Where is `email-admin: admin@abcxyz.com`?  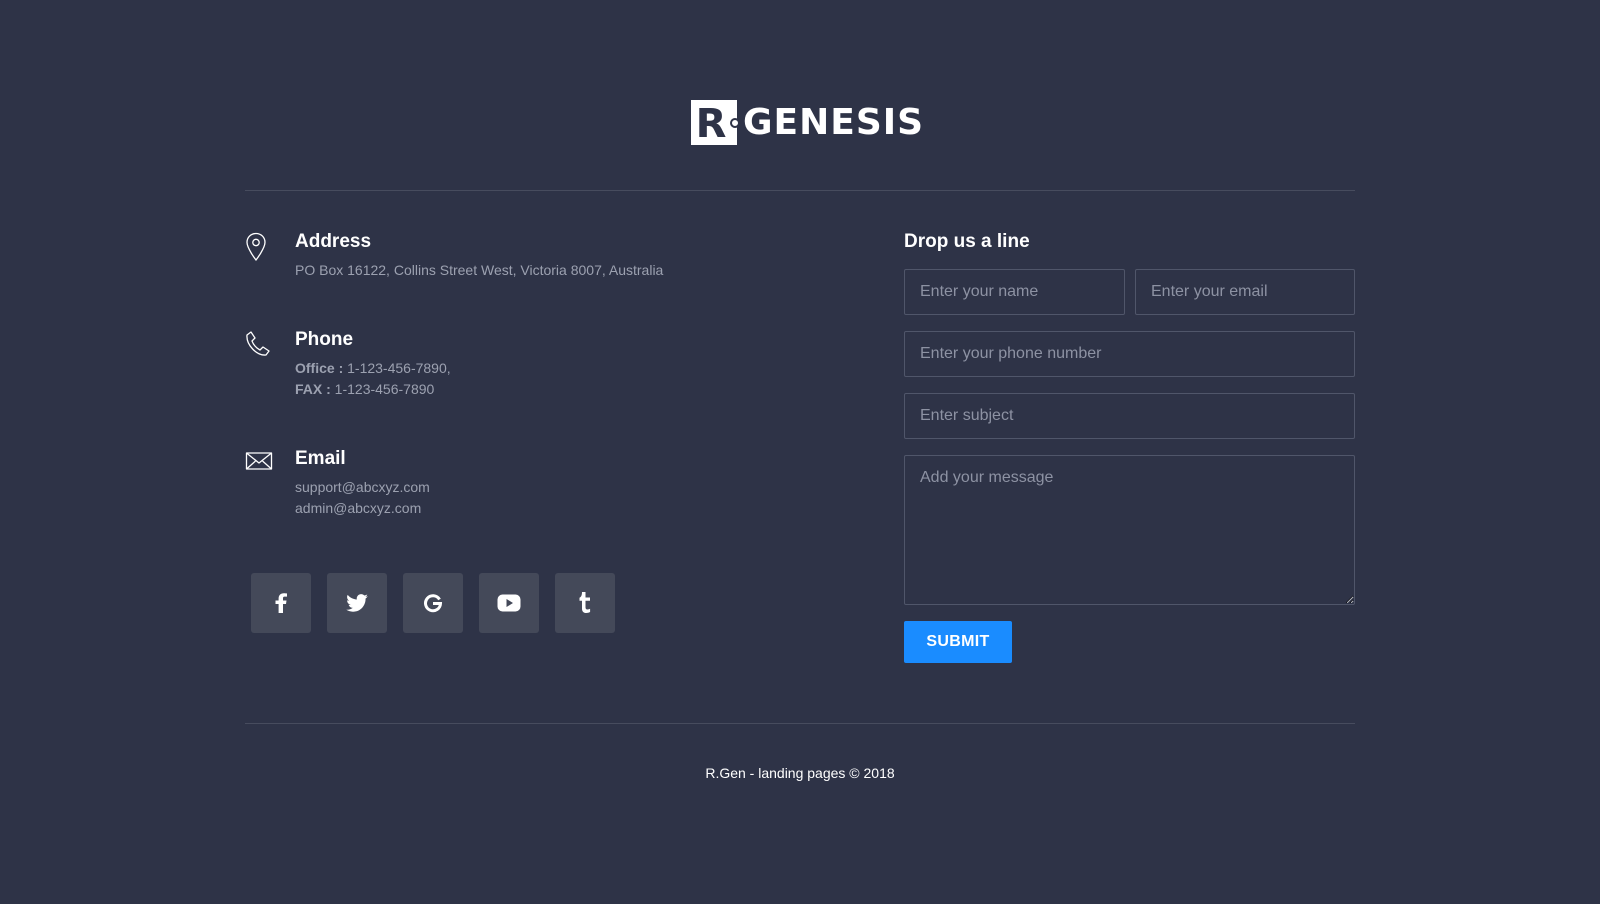 email-admin: admin@abcxyz.com is located at coordinates (362, 508).